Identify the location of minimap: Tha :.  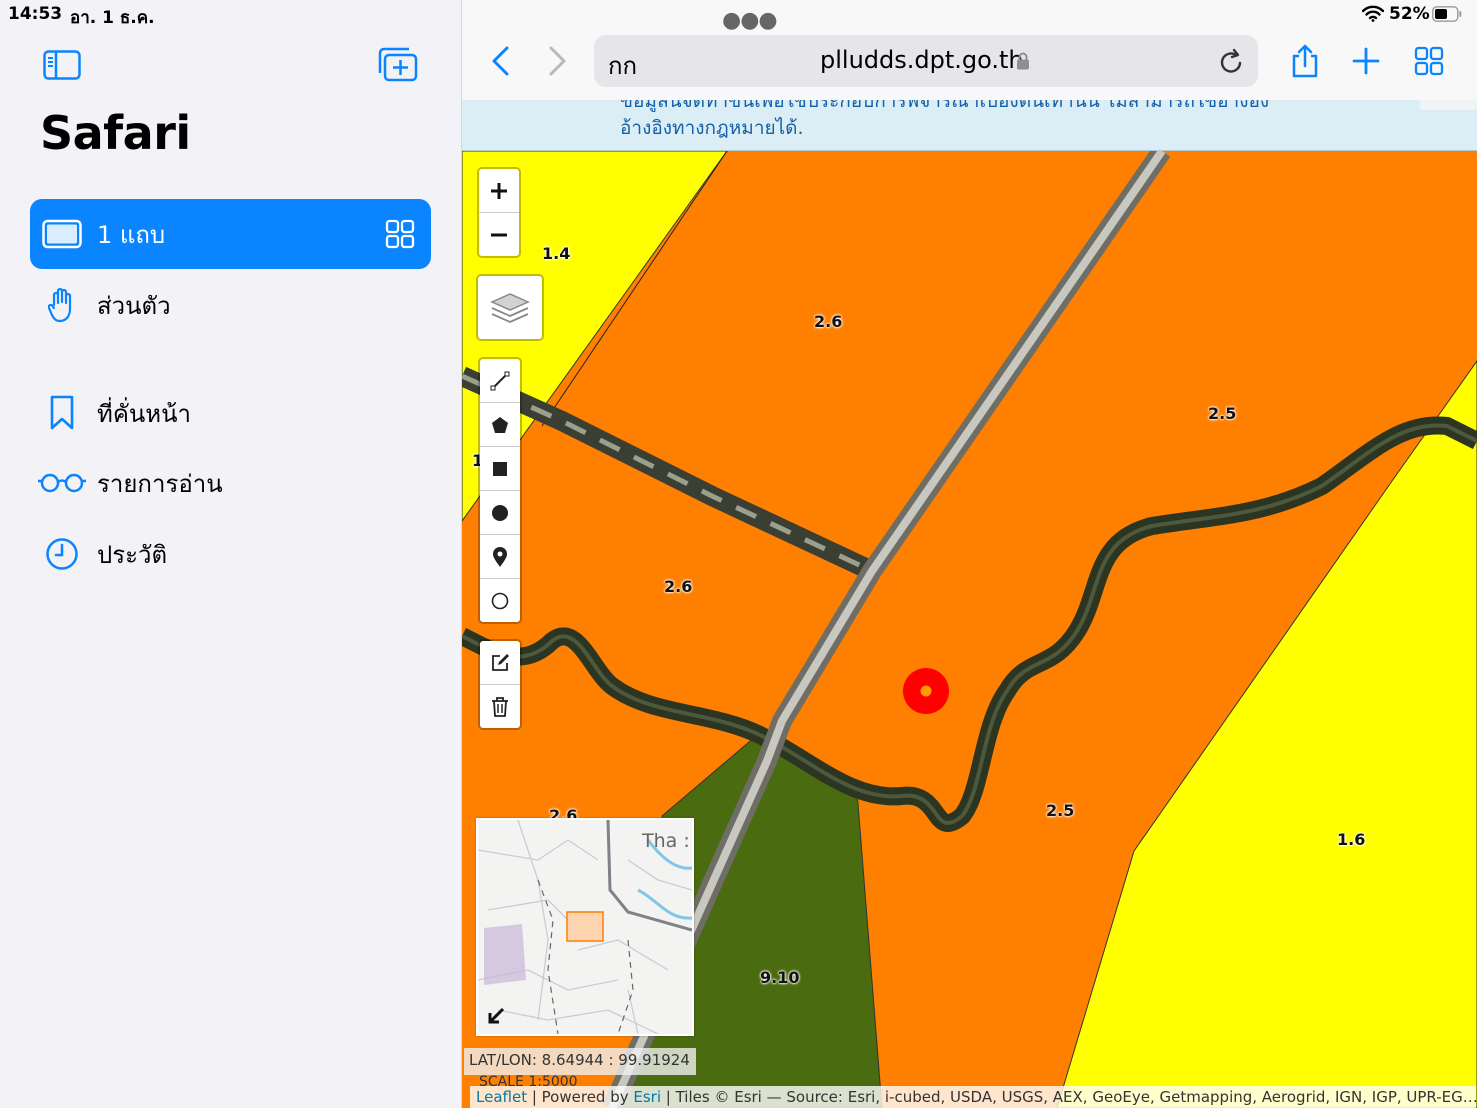
(585, 927).